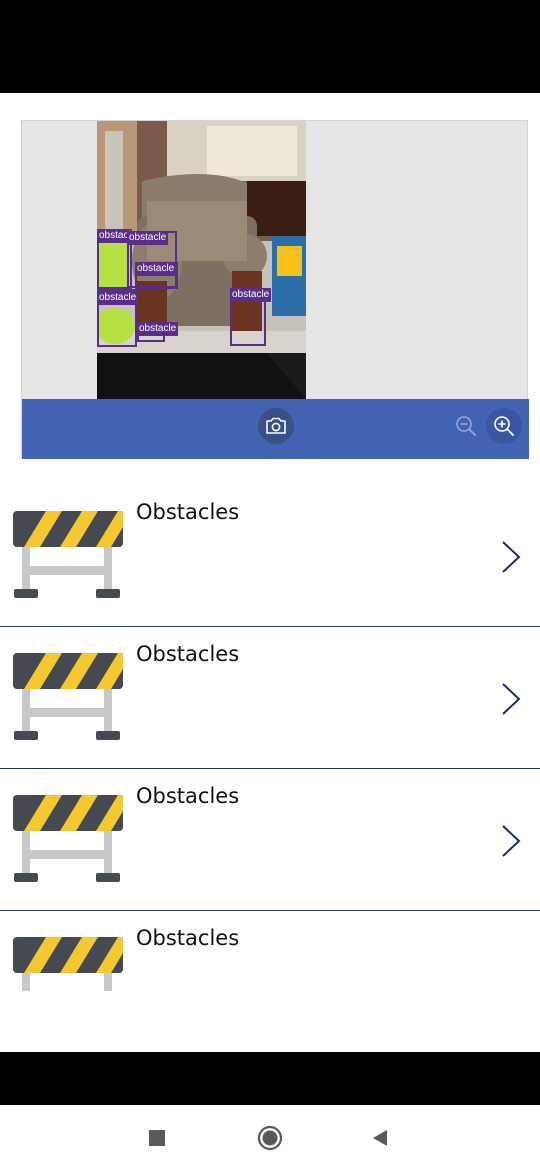  I want to click on capture-photo-button, so click(276, 426).